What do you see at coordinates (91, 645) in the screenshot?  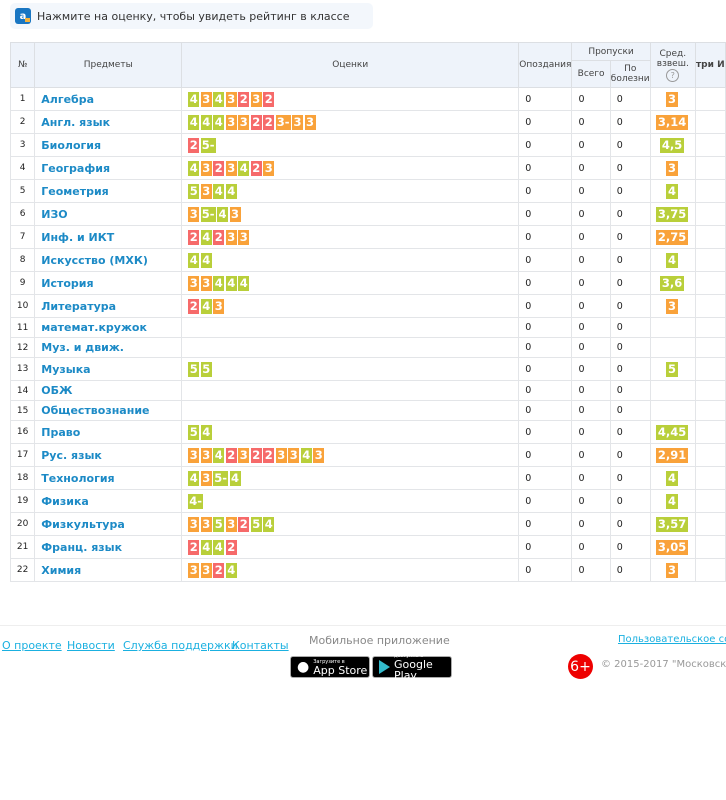 I see `link-news: Новости` at bounding box center [91, 645].